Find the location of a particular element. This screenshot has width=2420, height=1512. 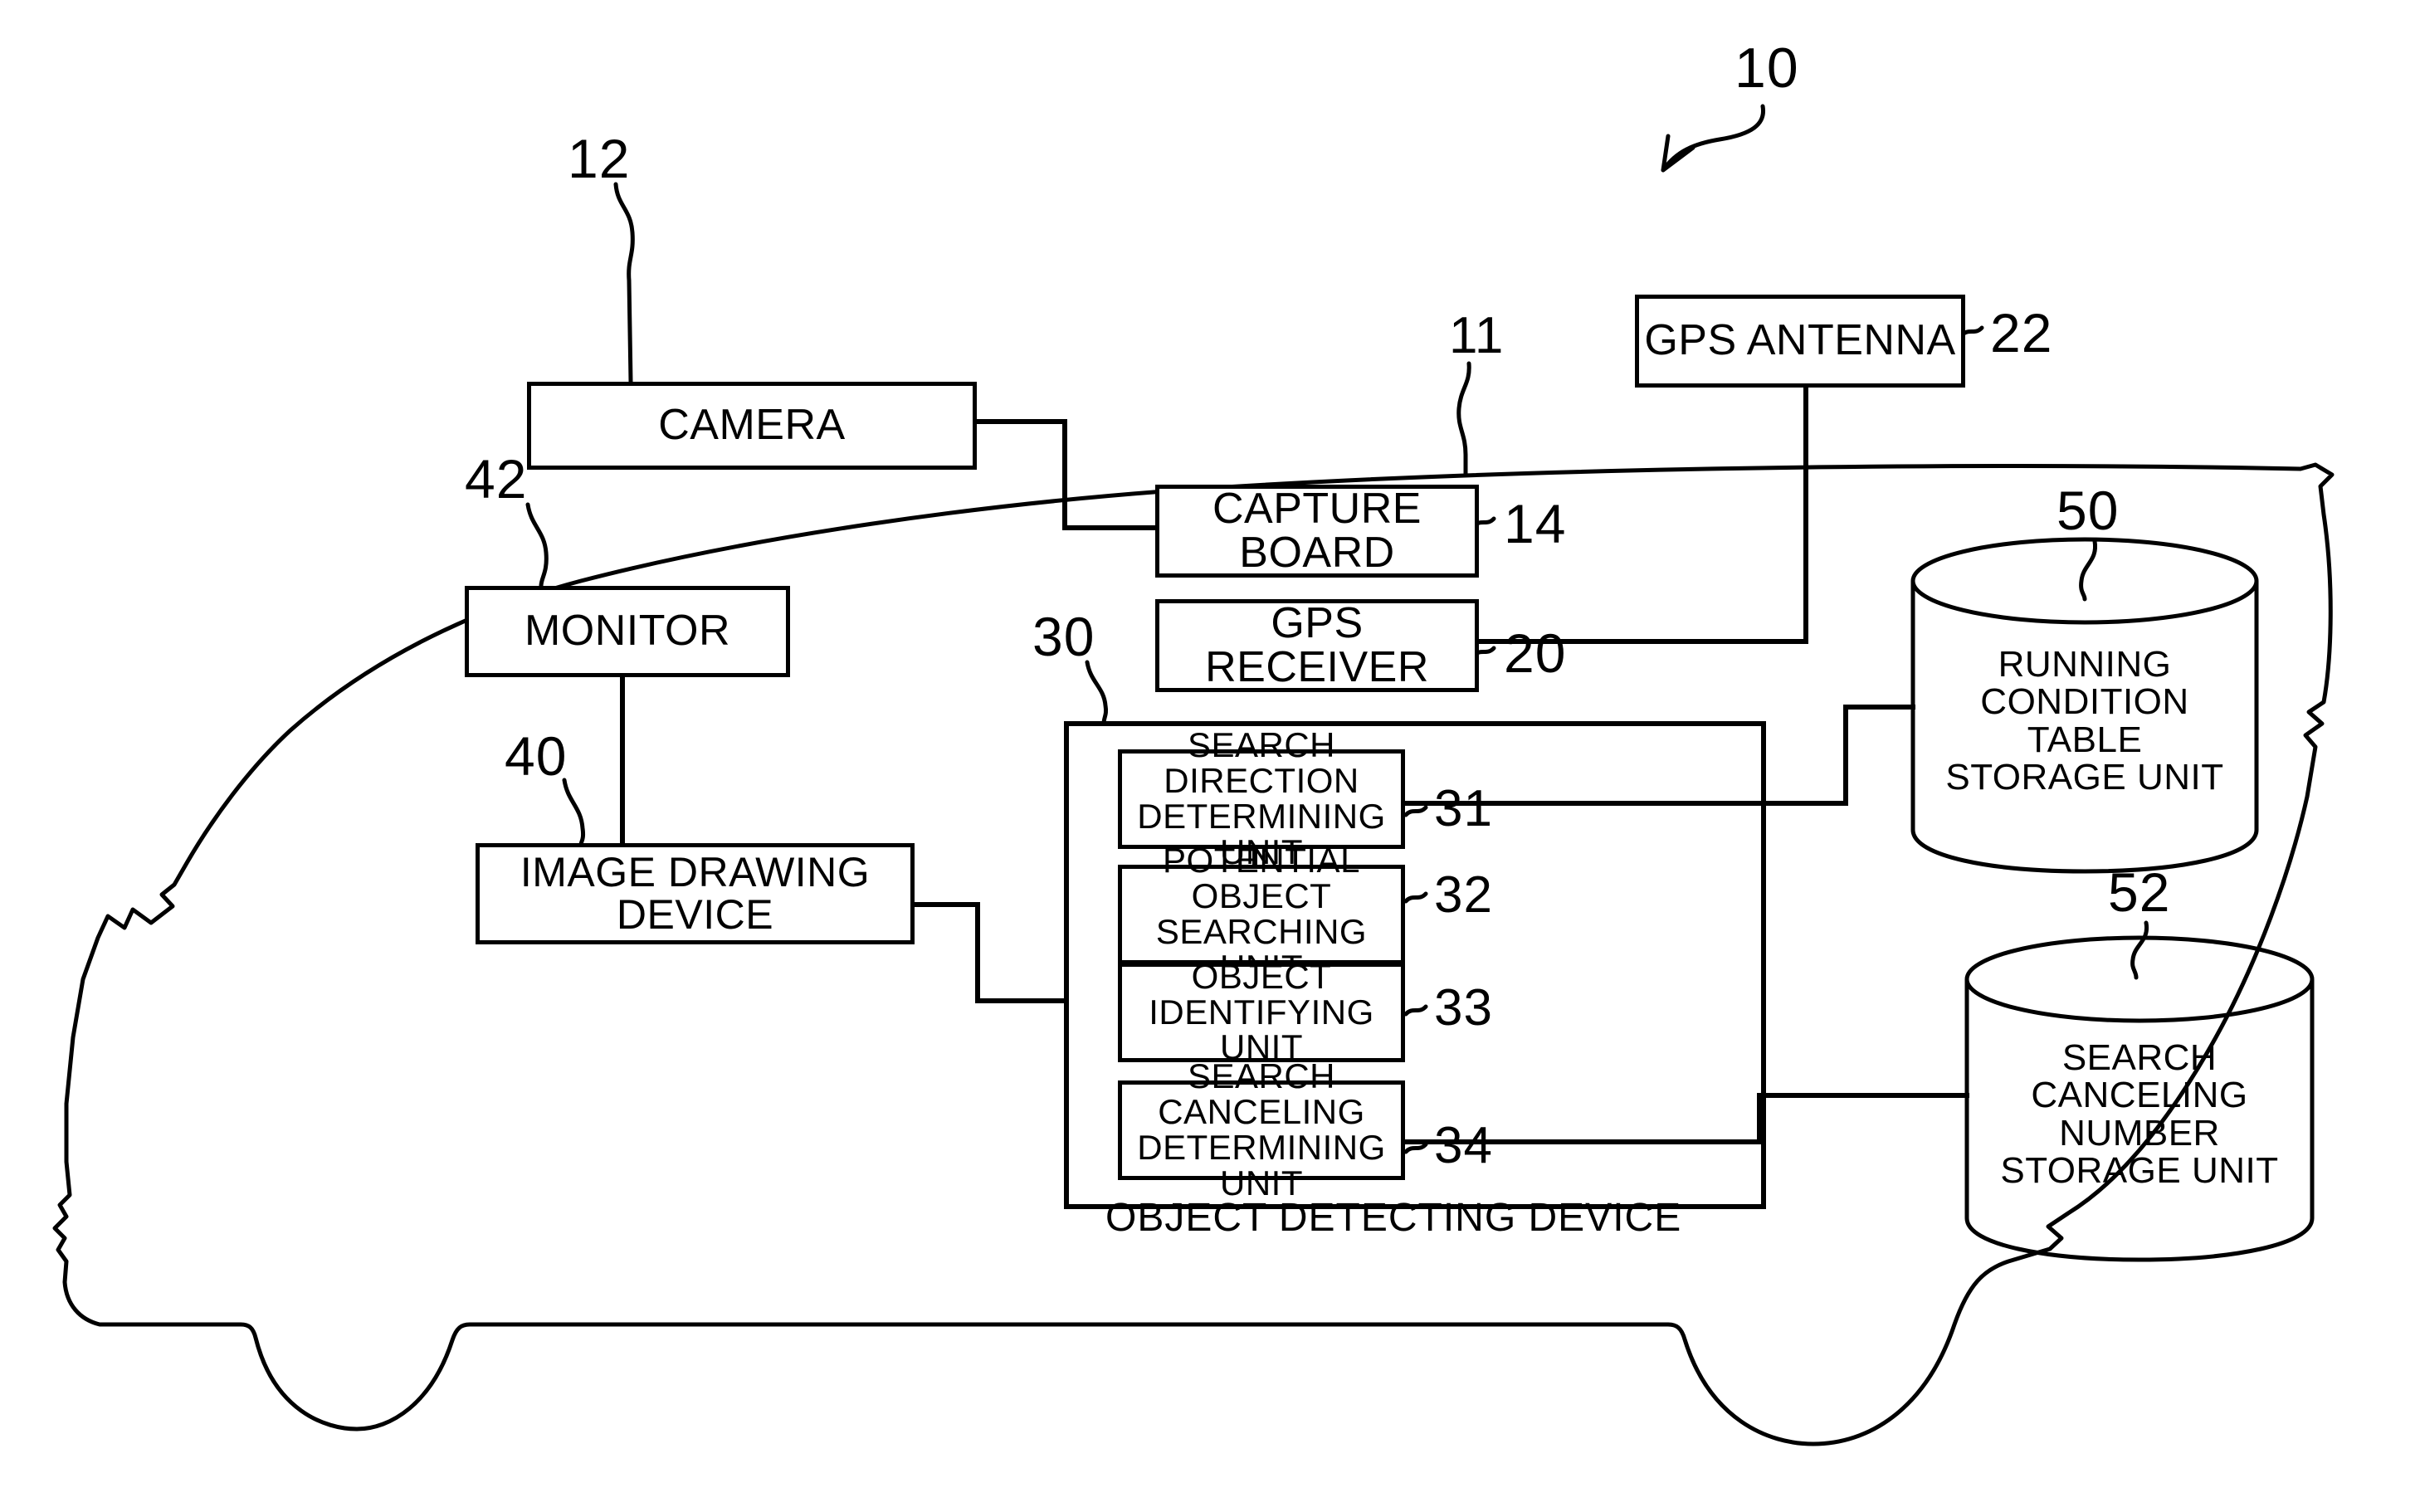

ref-31: 31 is located at coordinates (1463, 808).